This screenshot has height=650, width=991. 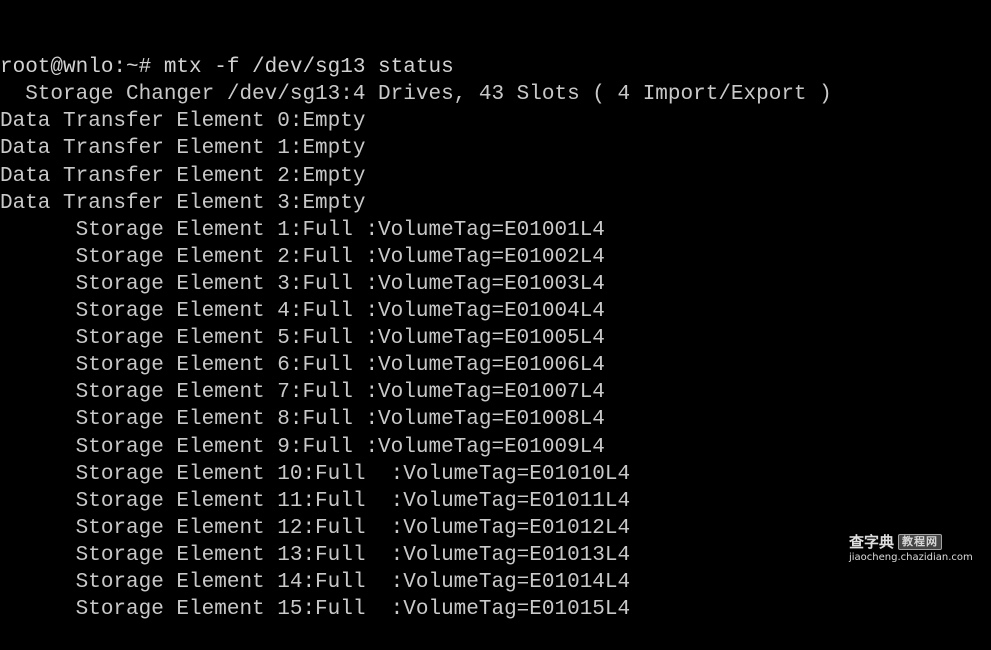 I want to click on watermark-url: jiaocheng.chazidian.com, so click(x=911, y=557).